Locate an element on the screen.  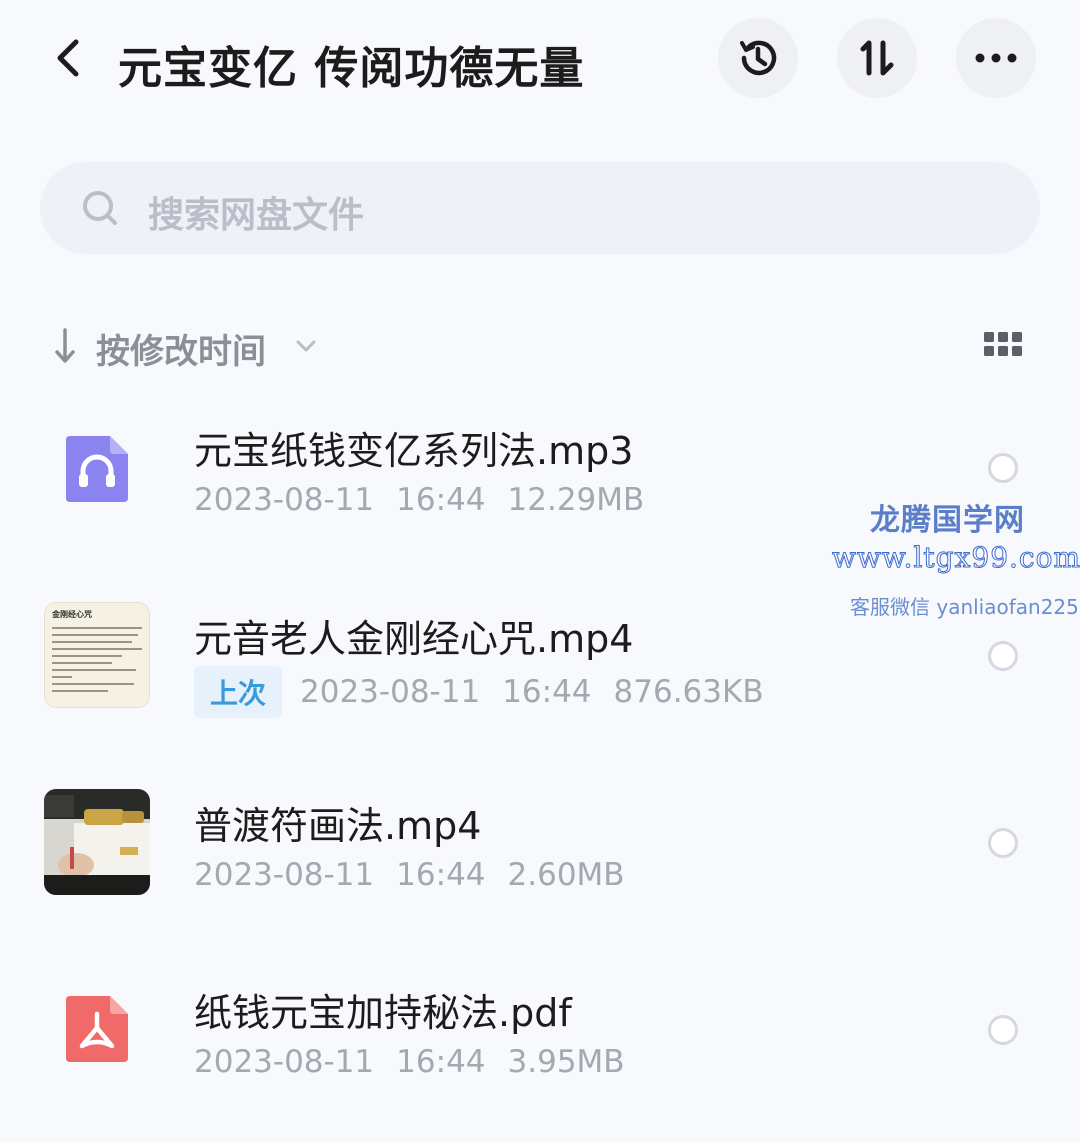
pdf-file-icon is located at coordinates (97, 1031).